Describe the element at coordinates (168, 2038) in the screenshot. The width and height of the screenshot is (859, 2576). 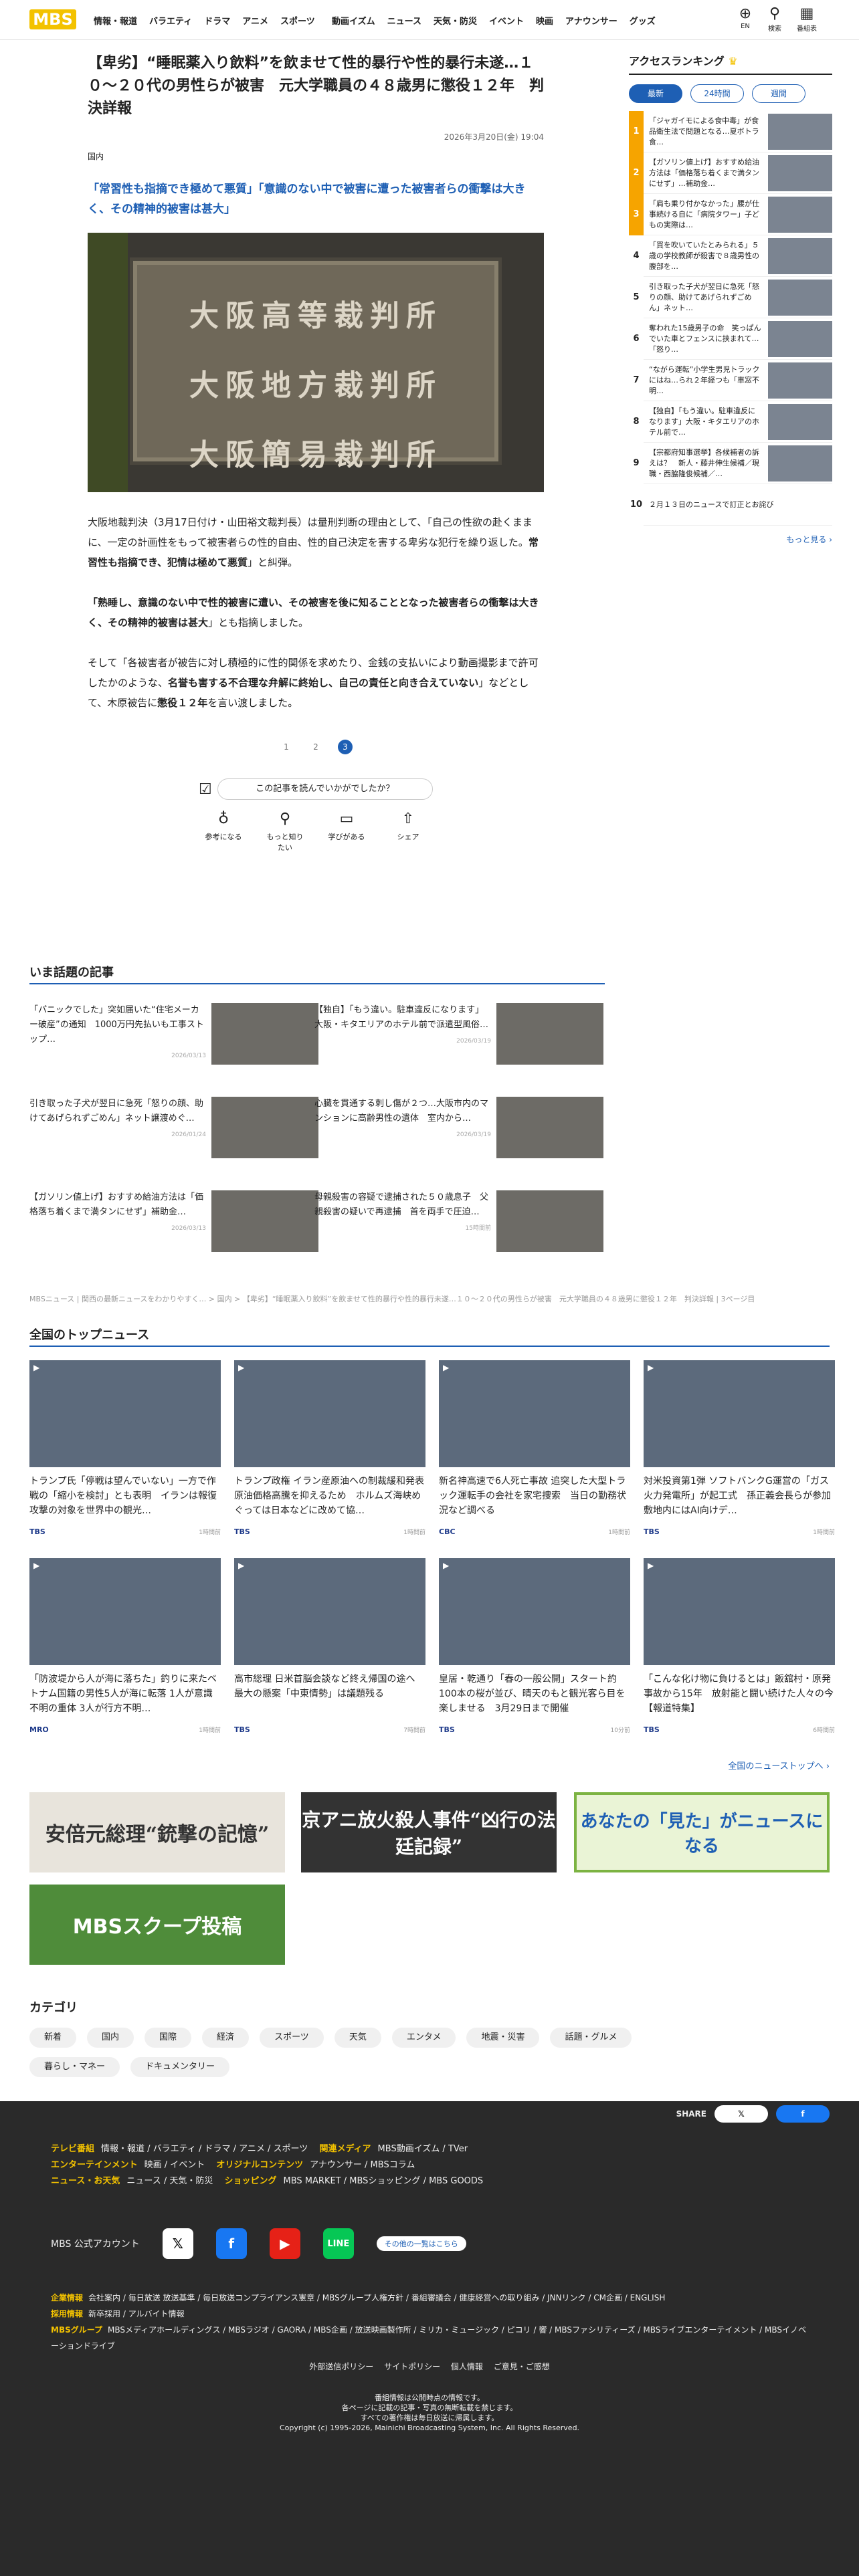
I see `category-chip: 国際` at that location.